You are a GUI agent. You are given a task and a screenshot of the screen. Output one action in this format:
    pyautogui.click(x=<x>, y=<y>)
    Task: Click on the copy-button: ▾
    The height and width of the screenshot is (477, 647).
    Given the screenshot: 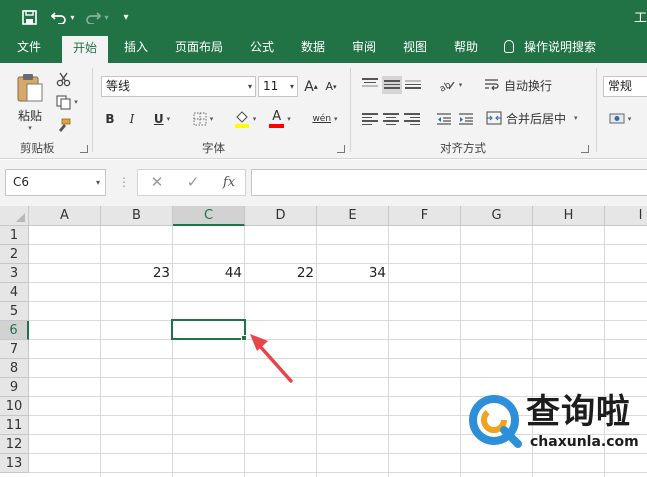 What is the action you would take?
    pyautogui.click(x=67, y=102)
    